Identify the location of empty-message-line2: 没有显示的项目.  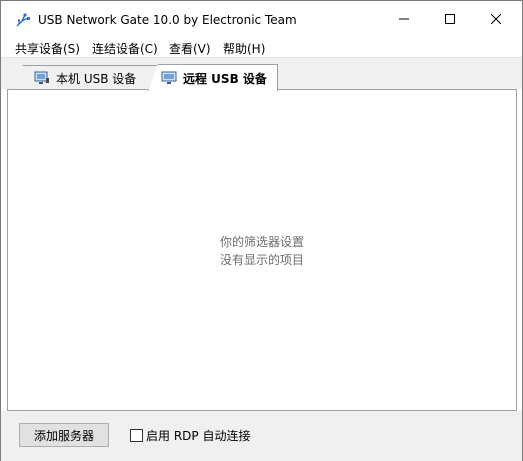
(261, 260).